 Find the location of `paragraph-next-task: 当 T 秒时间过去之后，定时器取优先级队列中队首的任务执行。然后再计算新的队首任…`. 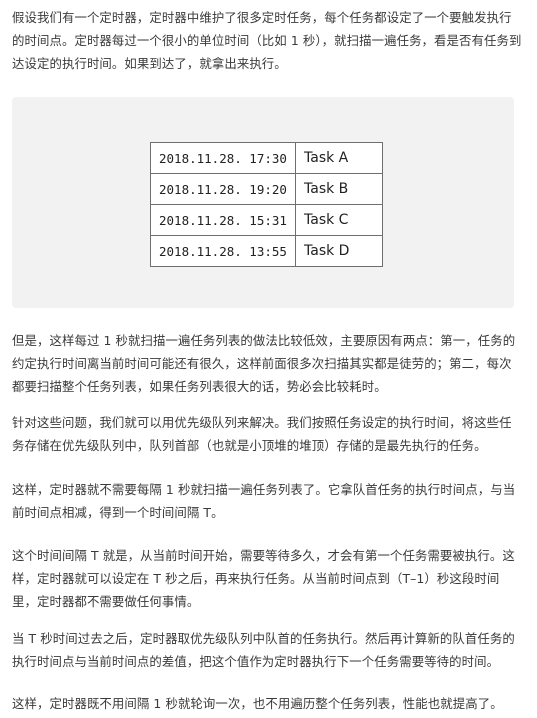

paragraph-next-task: 当 T 秒时间过去之后，定时器取优先级队列中队首的任务执行。然后再计算新的队首任… is located at coordinates (263, 650).